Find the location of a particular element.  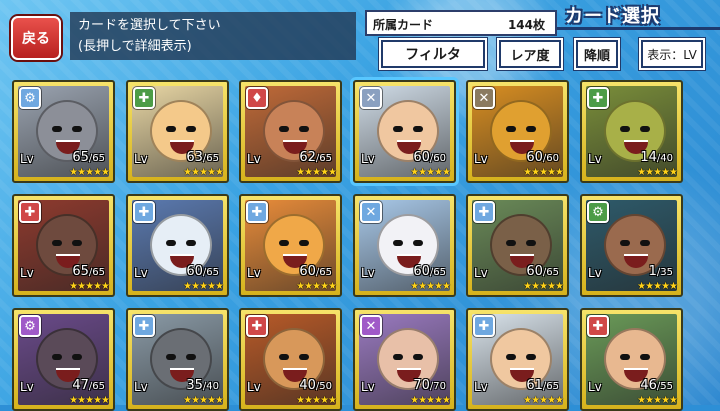

current-level: 46 is located at coordinates (648, 385).